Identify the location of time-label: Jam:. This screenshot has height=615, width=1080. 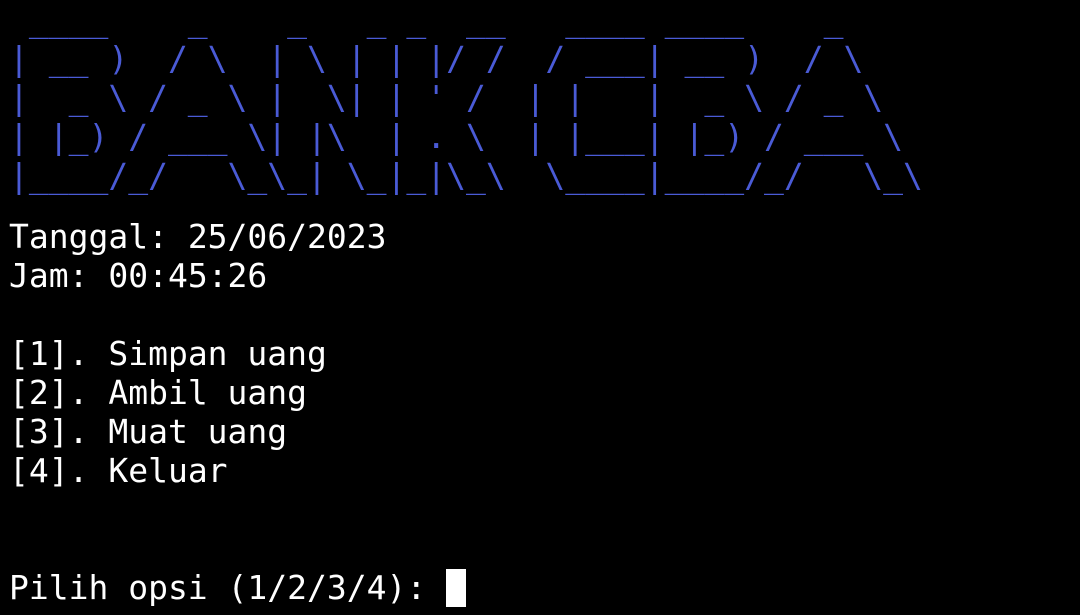
(59, 275).